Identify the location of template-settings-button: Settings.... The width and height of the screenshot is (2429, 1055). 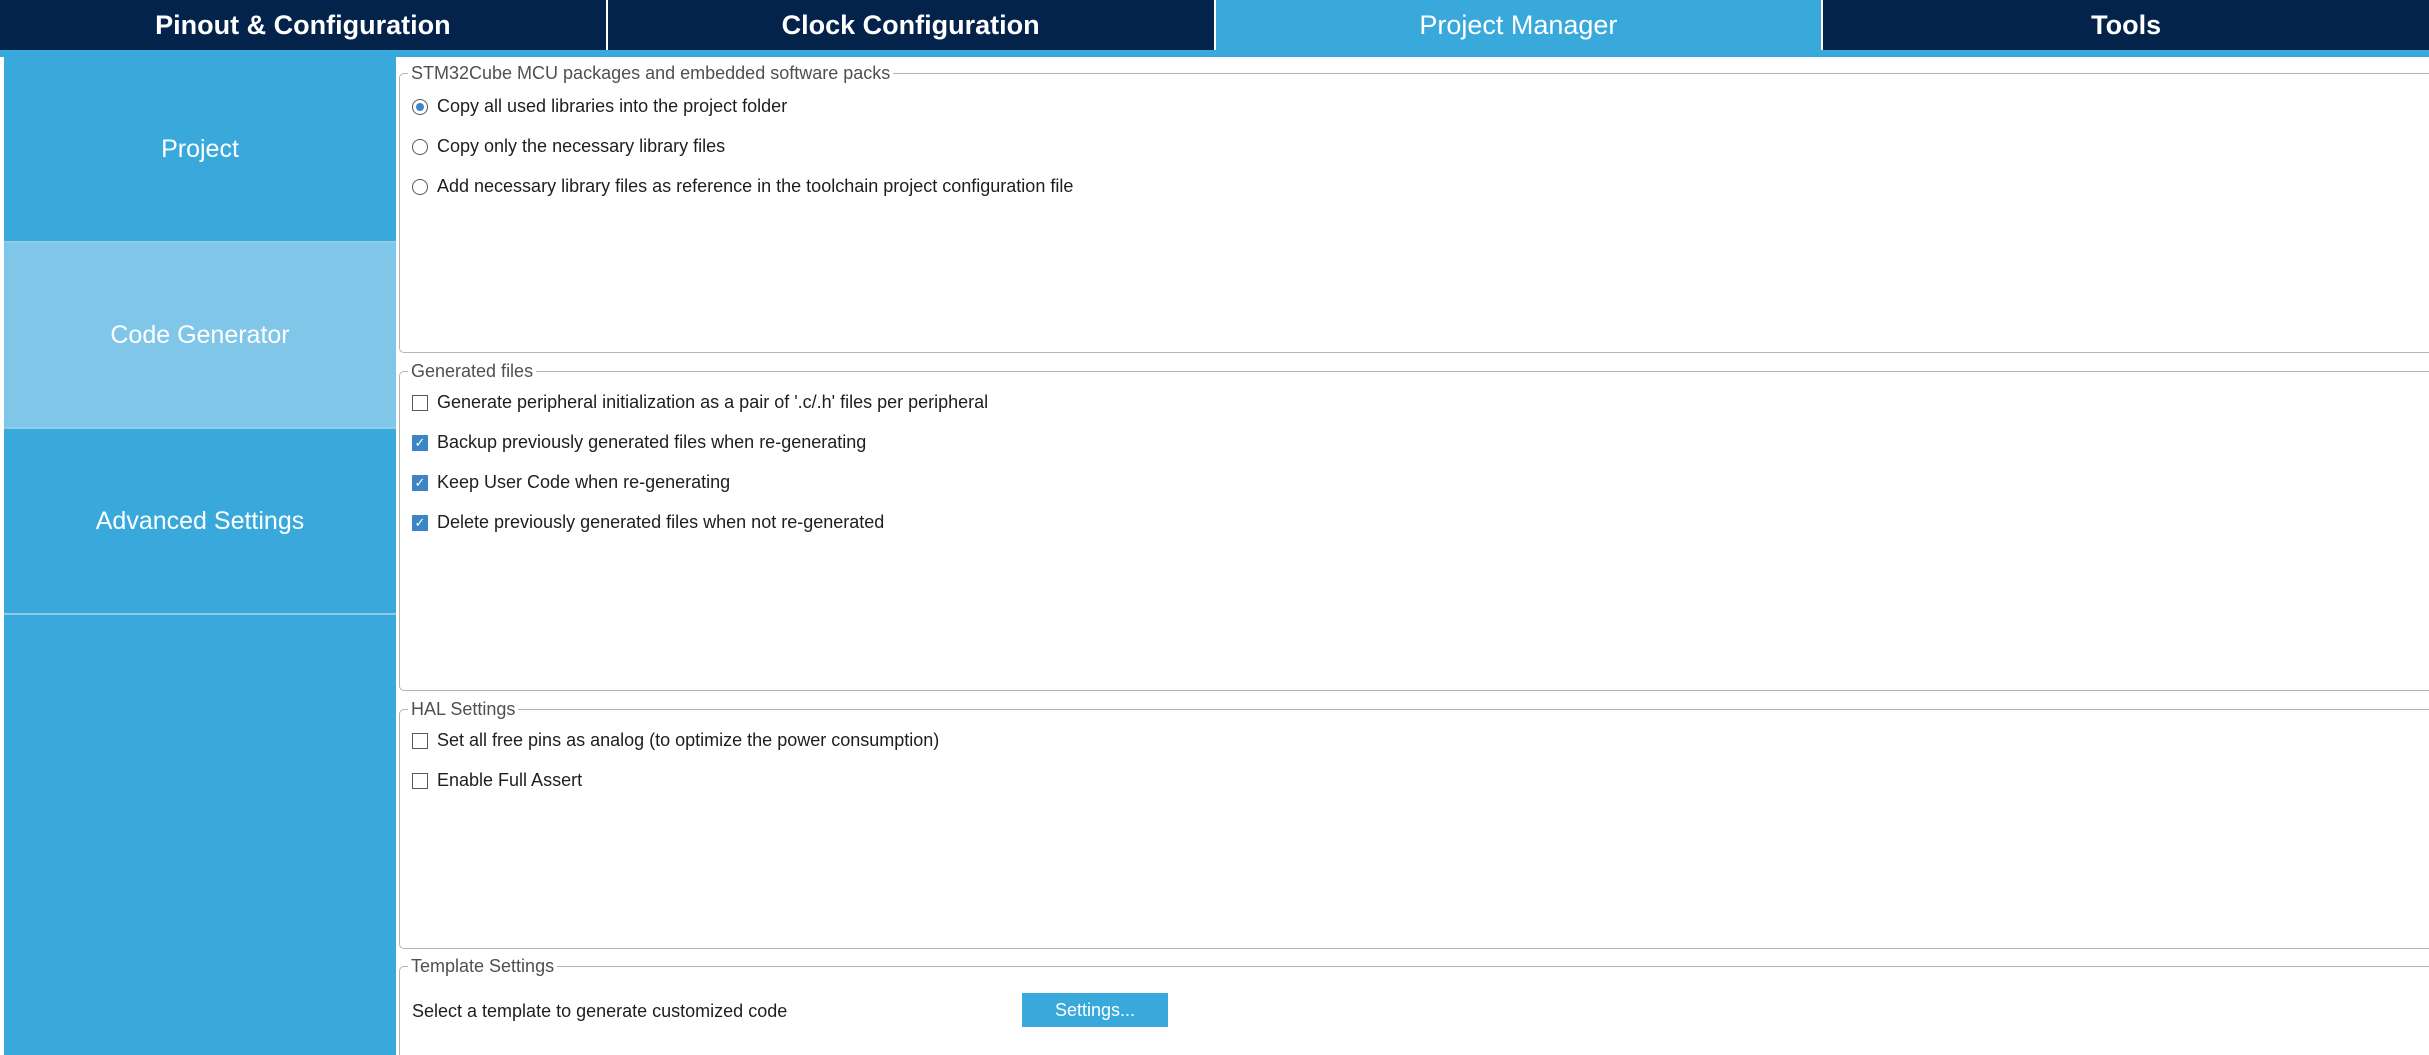
(1095, 1010).